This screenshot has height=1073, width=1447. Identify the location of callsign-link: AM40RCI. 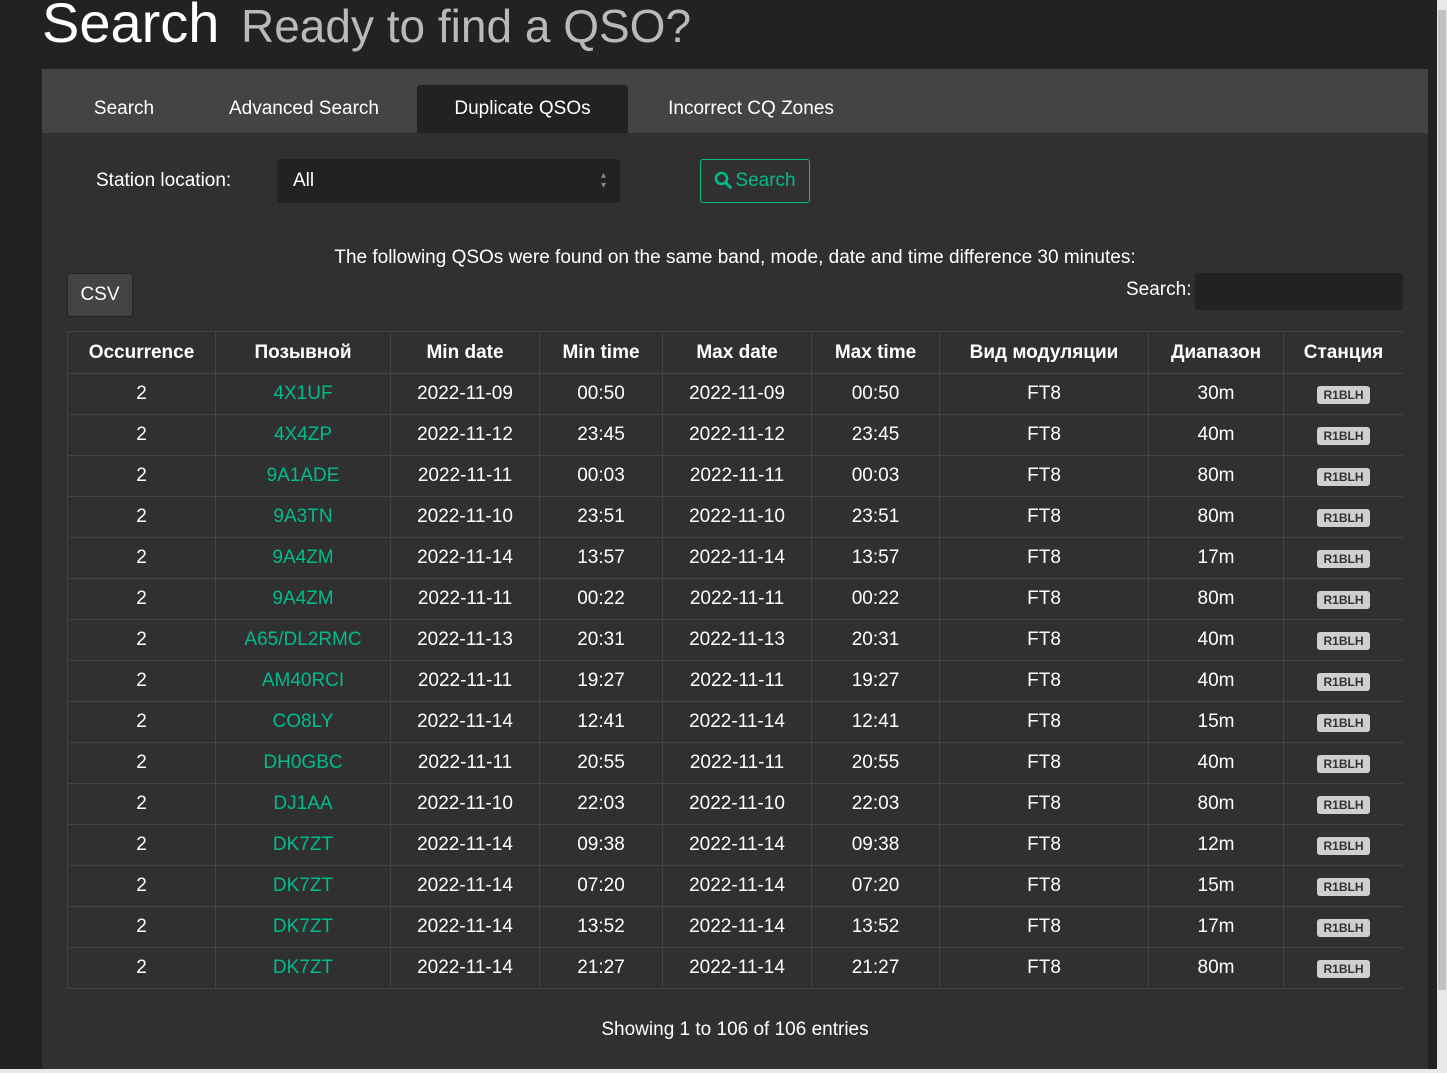
(303, 681).